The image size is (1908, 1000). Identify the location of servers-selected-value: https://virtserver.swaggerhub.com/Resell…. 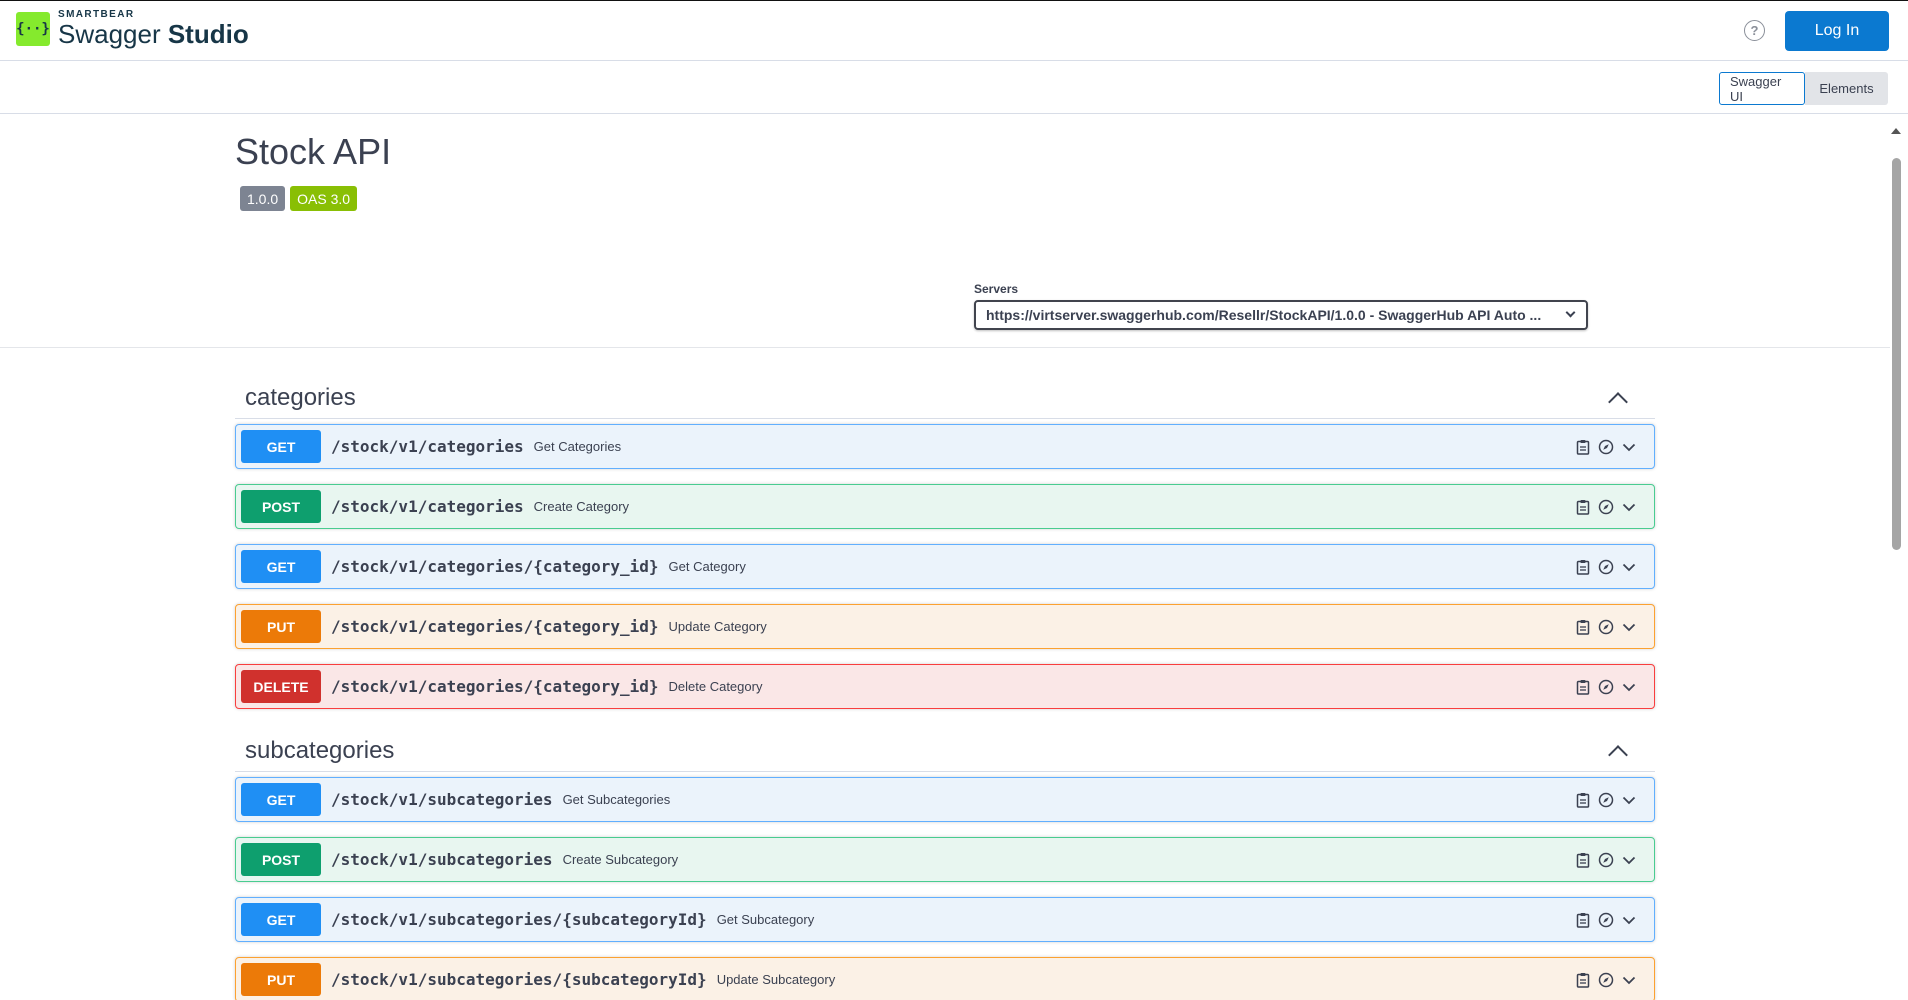
(1264, 315).